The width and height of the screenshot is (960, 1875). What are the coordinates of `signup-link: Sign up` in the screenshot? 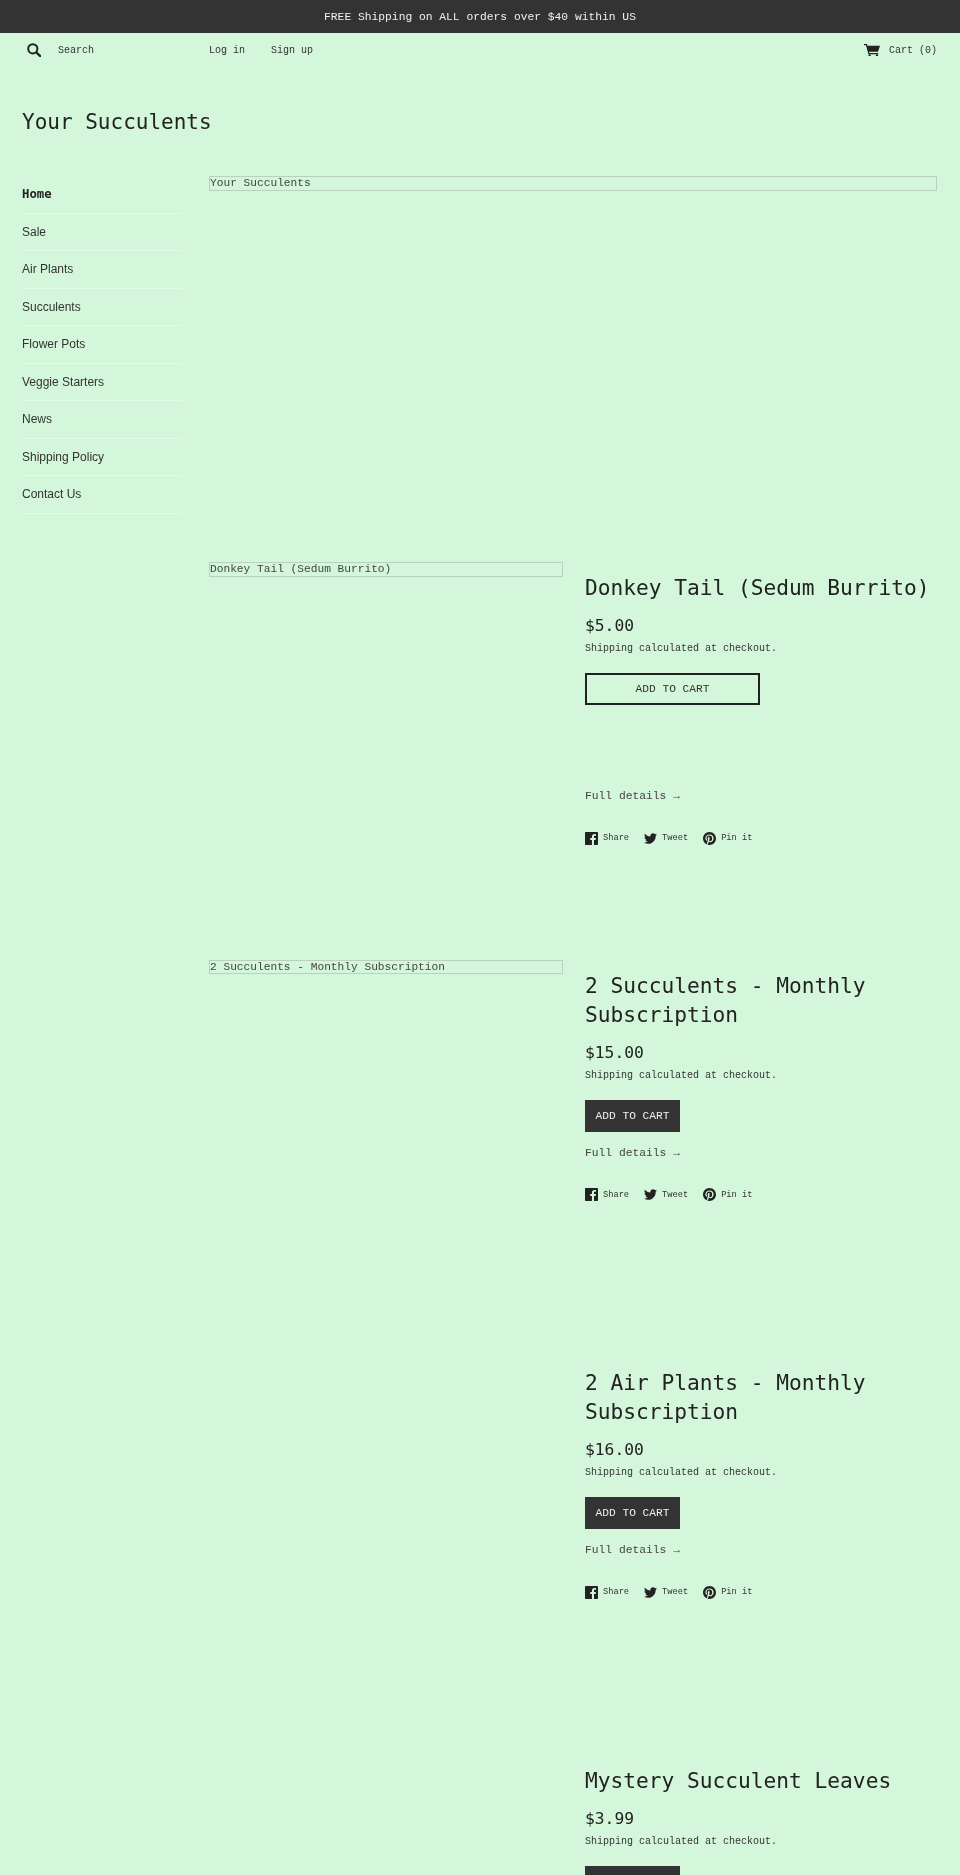 It's located at (292, 50).